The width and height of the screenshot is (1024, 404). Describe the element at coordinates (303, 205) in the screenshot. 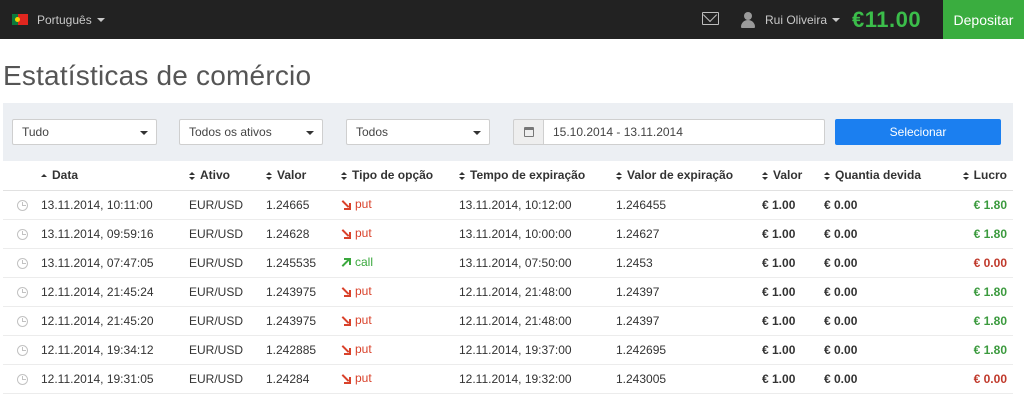

I see `cell-value: 1.24665` at that location.